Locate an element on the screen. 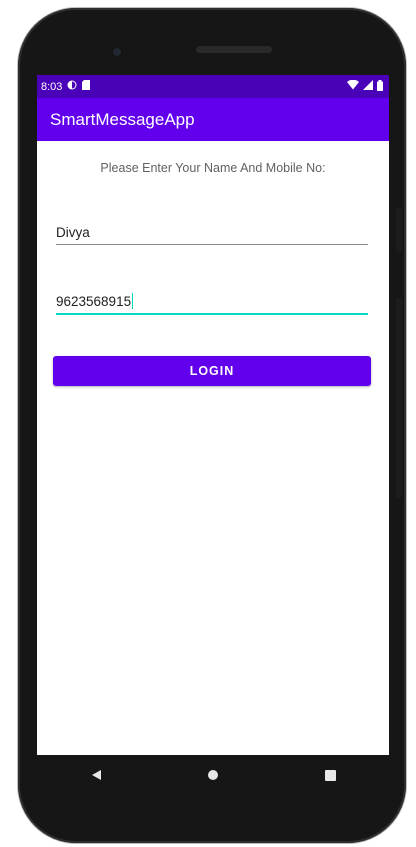 This screenshot has width=416, height=847. name-input-value: Divya is located at coordinates (73, 232).